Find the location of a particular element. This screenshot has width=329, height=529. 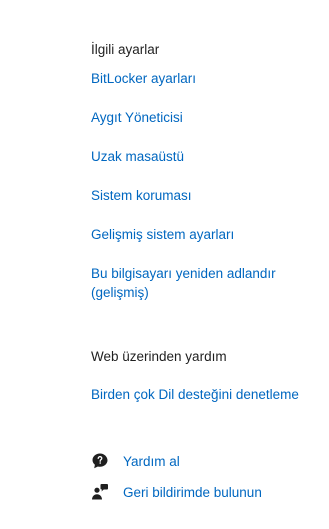

remote-desktop-link: Uzak masaüstü is located at coordinates (137, 156).